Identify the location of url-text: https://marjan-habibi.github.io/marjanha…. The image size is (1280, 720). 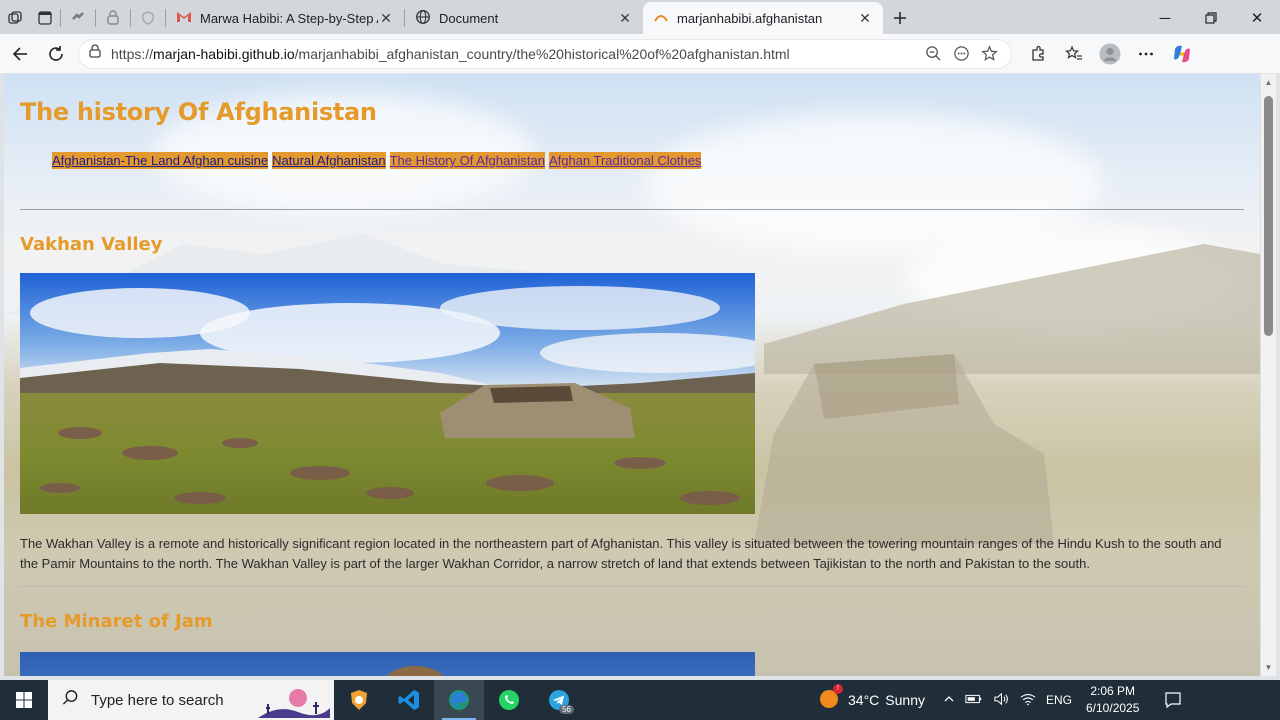
(515, 54).